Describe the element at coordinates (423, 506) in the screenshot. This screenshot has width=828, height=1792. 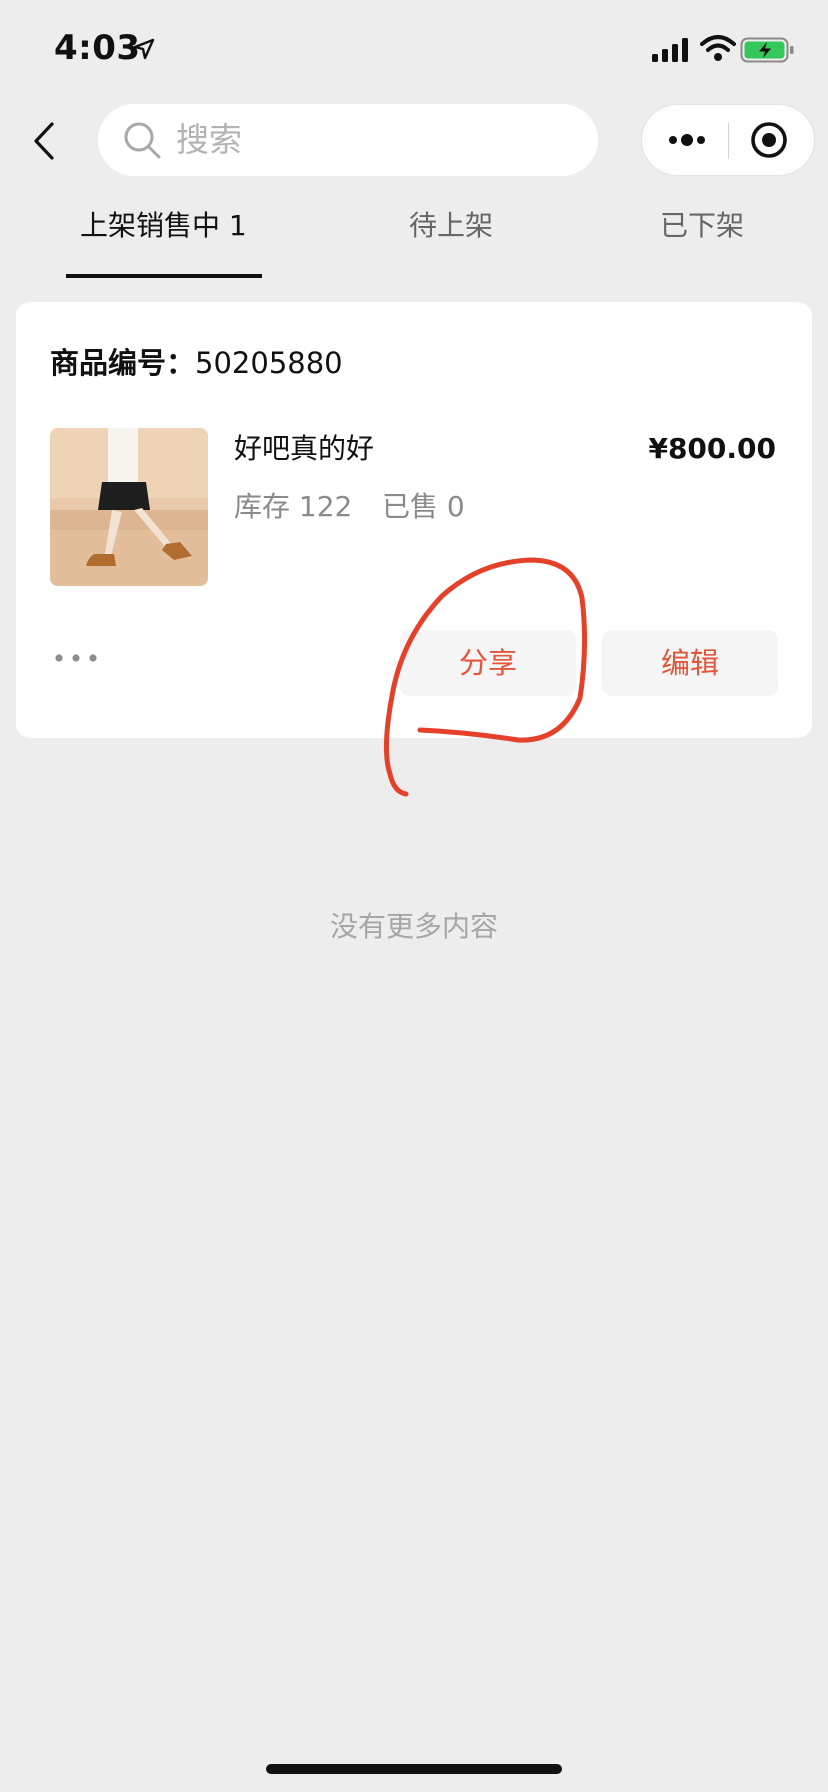
I see `product-sold: 已售 0` at that location.